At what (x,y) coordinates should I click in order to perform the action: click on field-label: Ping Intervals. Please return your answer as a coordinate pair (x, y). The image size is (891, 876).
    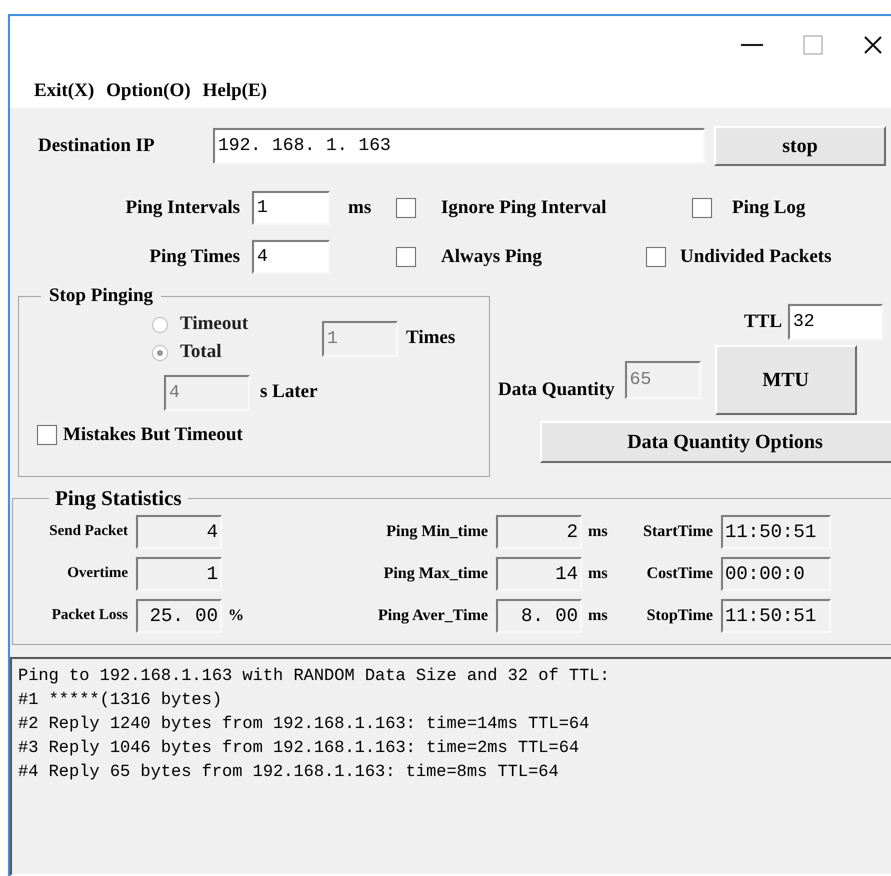
    Looking at the image, I should click on (182, 208).